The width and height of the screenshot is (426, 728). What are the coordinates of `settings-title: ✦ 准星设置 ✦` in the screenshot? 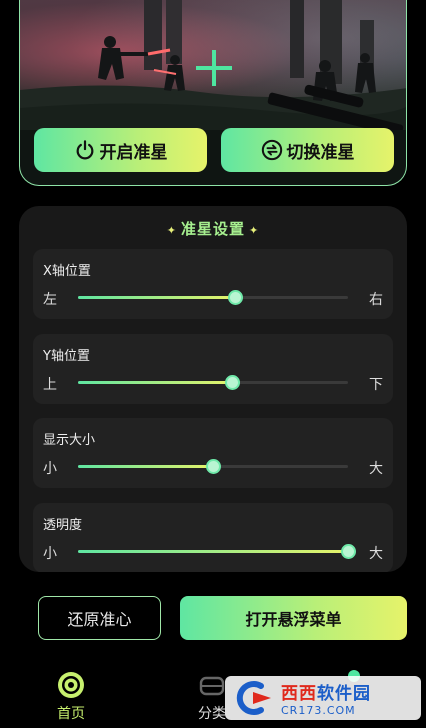 It's located at (213, 228).